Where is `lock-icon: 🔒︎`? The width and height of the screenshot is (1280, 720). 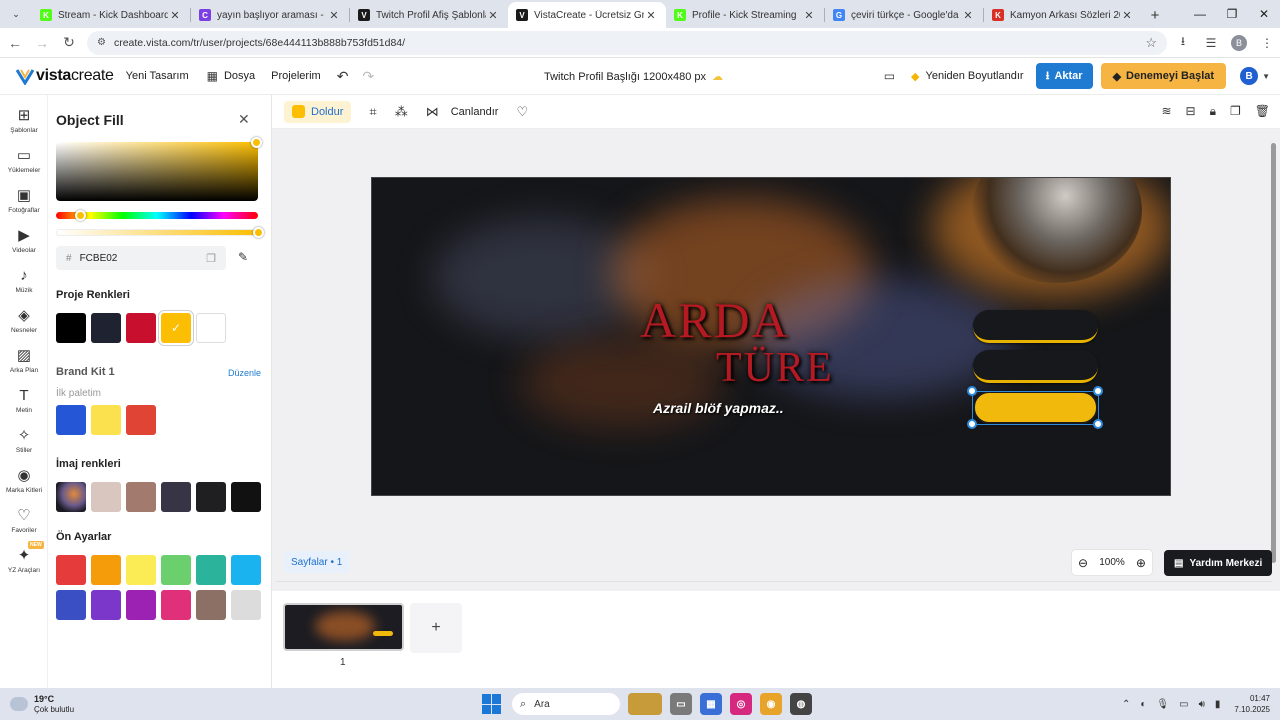
lock-icon: 🔒︎ is located at coordinates (1213, 111).